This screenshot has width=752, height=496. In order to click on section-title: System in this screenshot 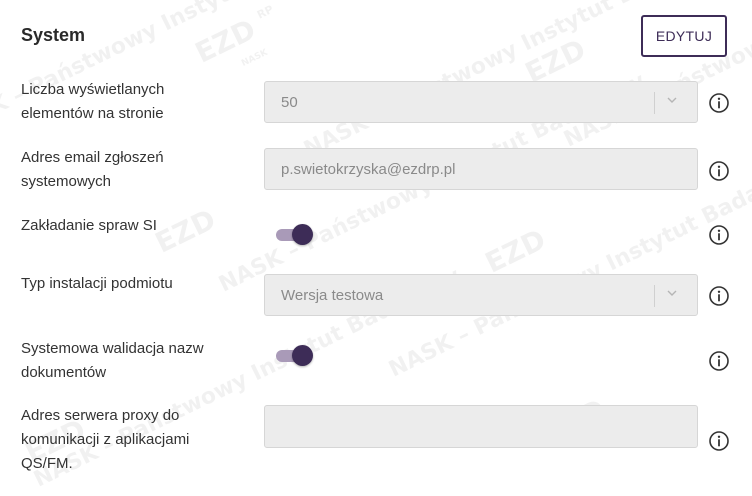, I will do `click(53, 35)`.